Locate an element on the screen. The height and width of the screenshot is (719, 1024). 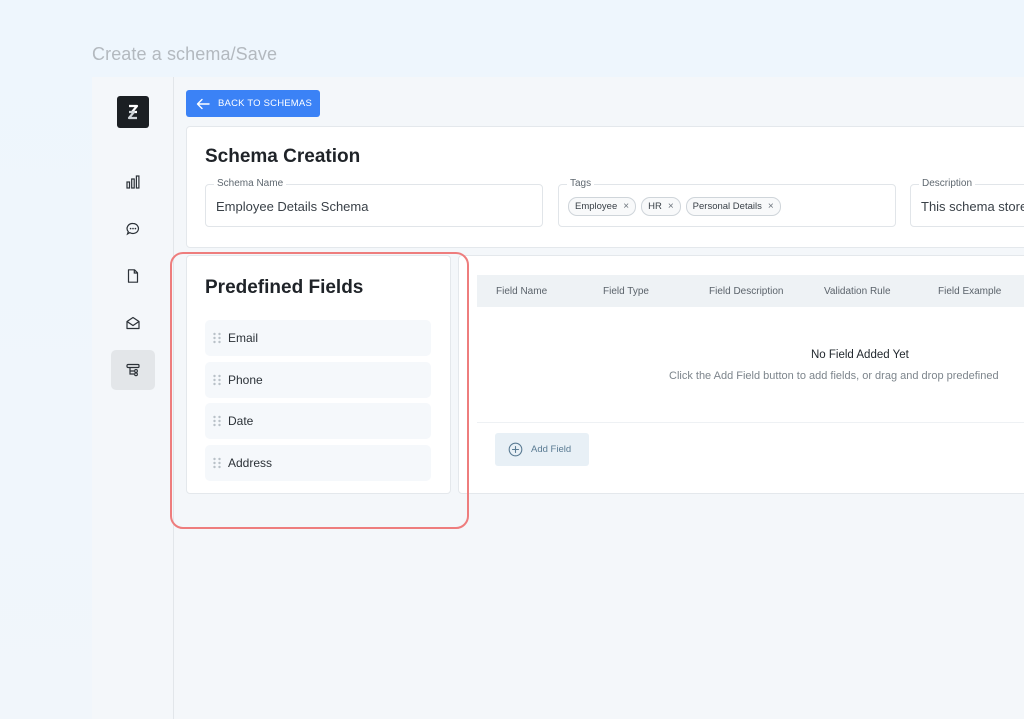
page-caption: Create a schema/Save is located at coordinates (185, 54).